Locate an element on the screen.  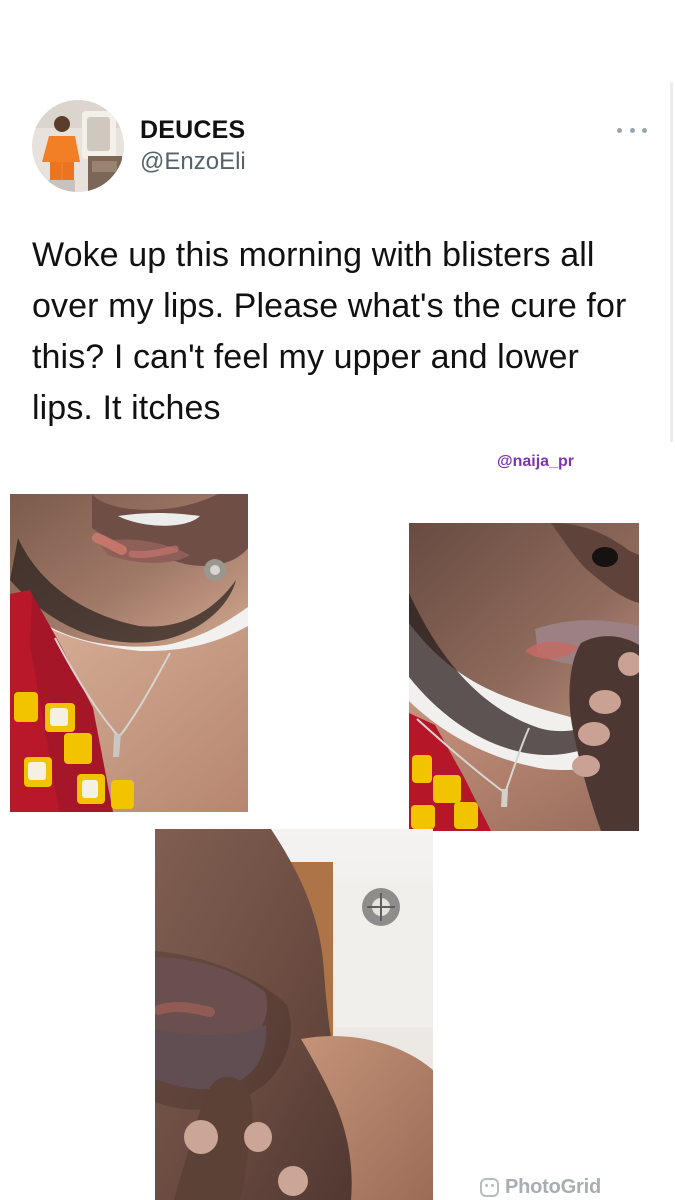
lip-blister-photo-2-image is located at coordinates (524, 677).